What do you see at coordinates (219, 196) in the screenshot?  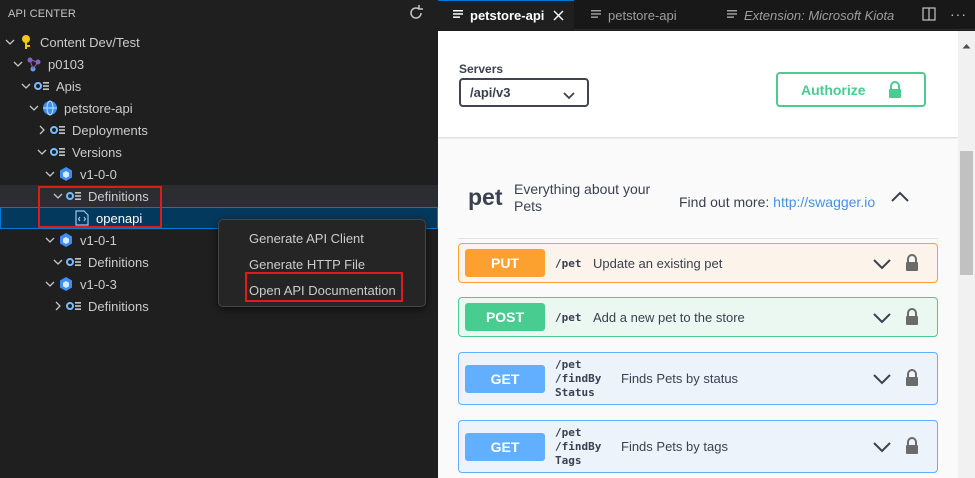 I see `tree-item-definitions-1-0-0: Definitions` at bounding box center [219, 196].